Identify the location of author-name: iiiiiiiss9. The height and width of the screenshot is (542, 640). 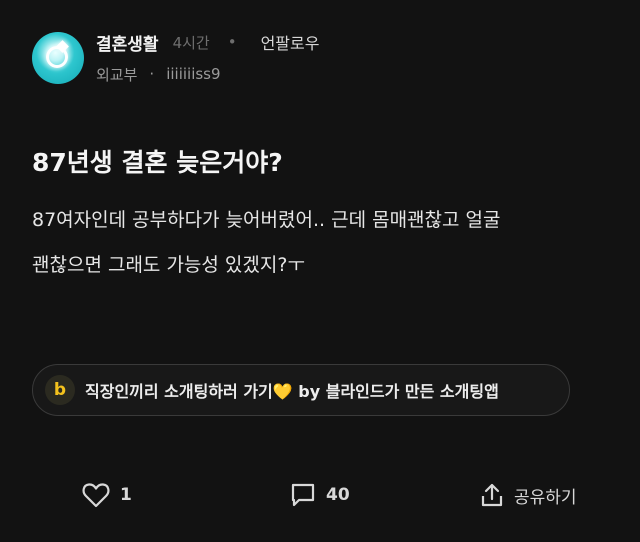
(193, 74).